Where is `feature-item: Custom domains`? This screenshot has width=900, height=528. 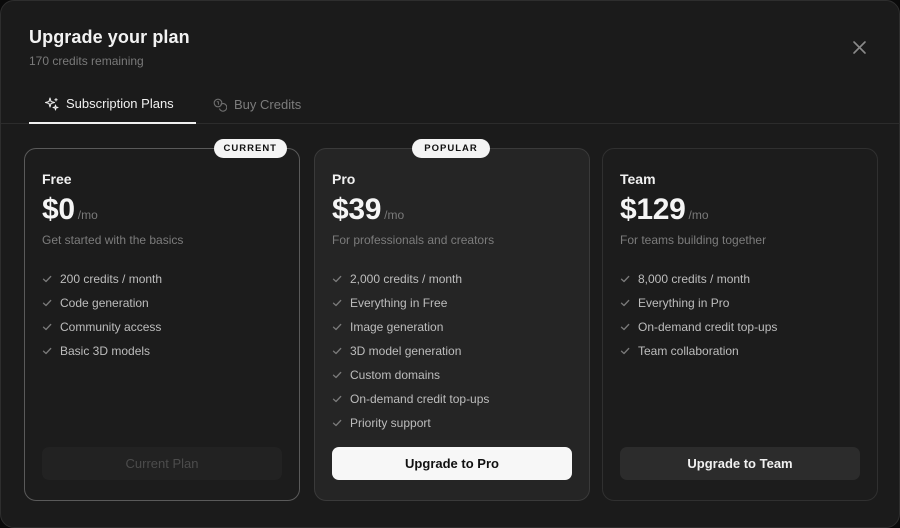 feature-item: Custom domains is located at coordinates (410, 375).